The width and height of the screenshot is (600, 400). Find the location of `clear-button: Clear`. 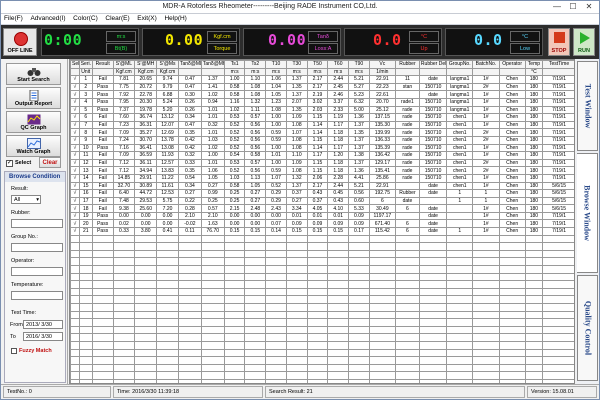

clear-button: Clear is located at coordinates (50, 162).